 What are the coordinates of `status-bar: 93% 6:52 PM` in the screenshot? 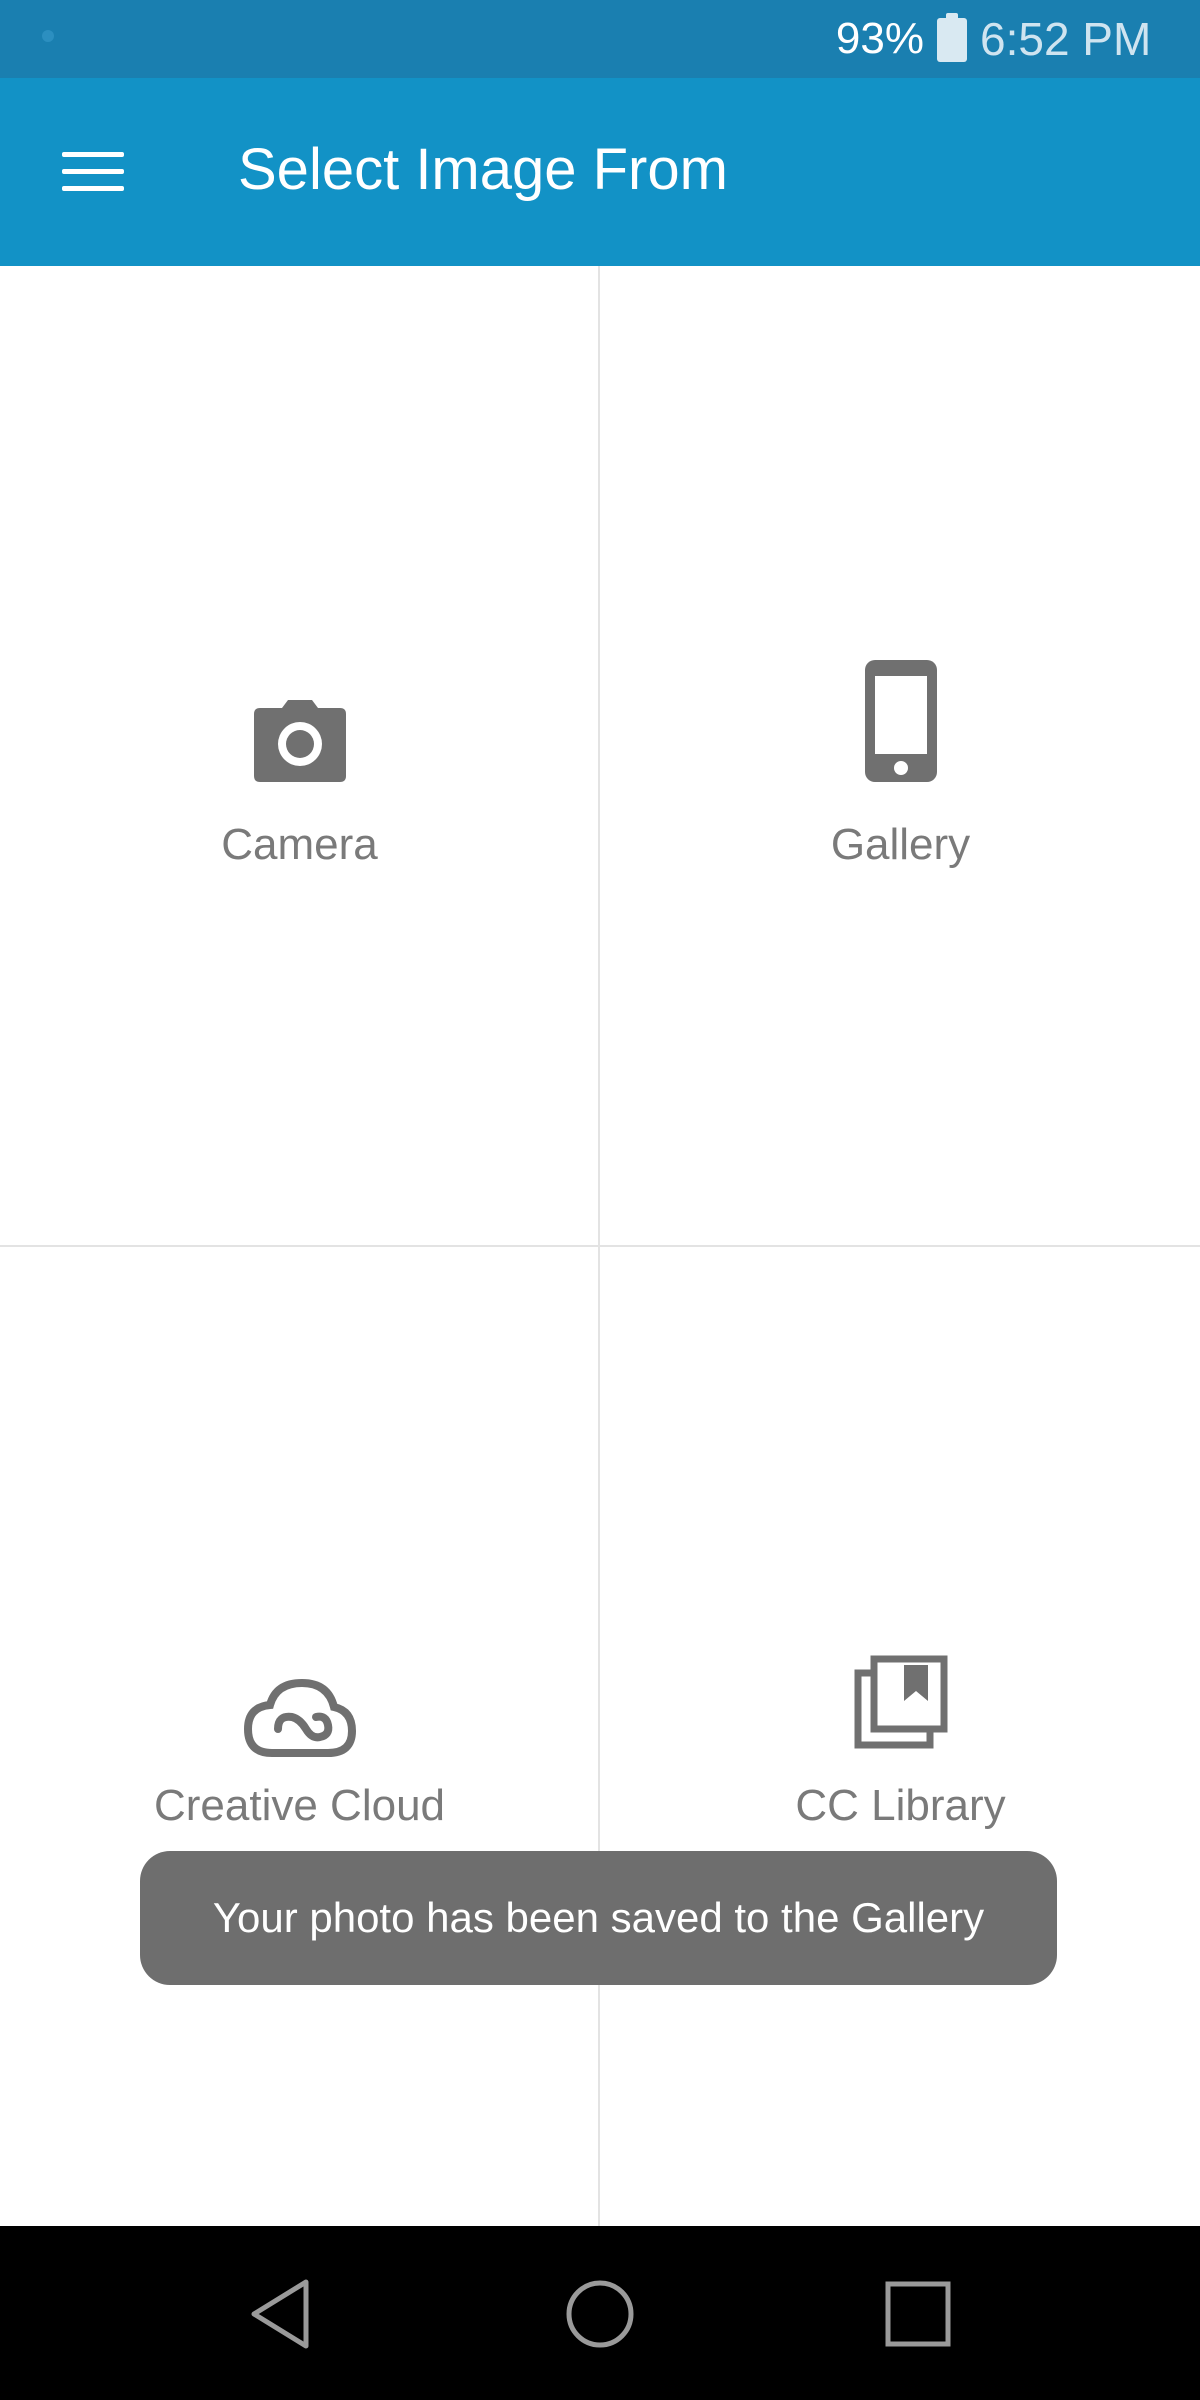 It's located at (600, 39).